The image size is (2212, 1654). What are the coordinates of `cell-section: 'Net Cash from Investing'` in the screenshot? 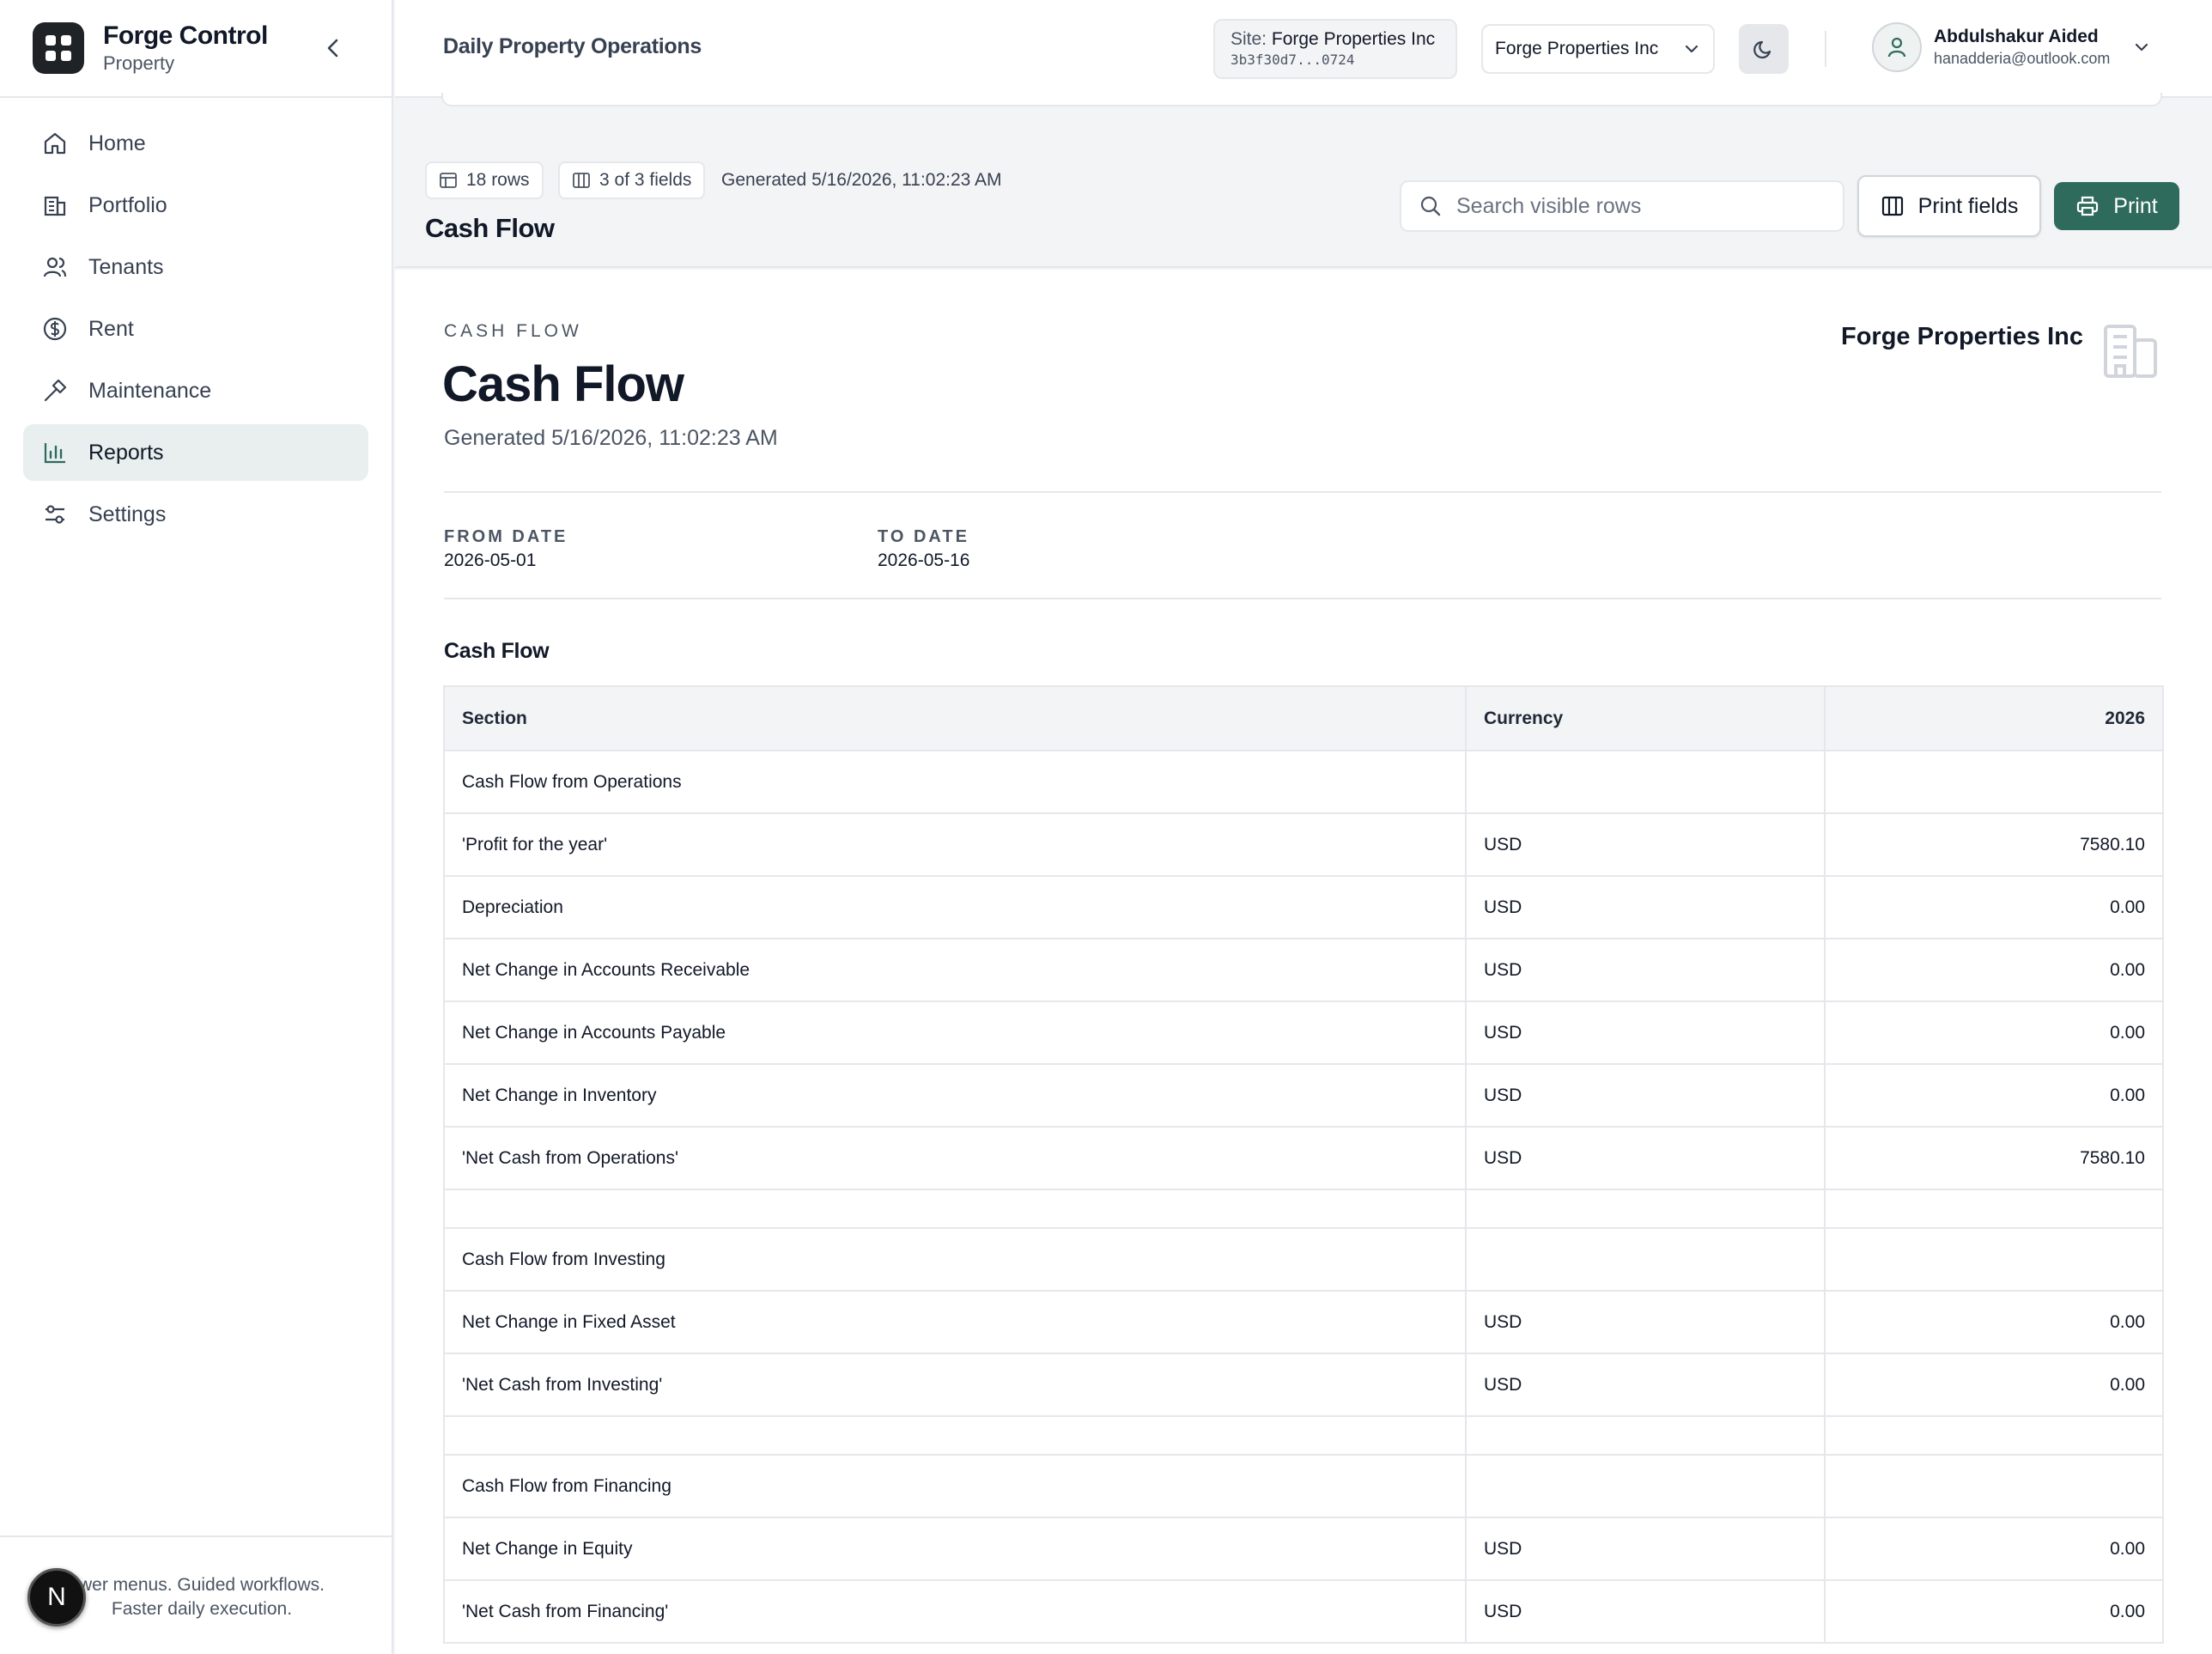 It's located at (955, 1385).